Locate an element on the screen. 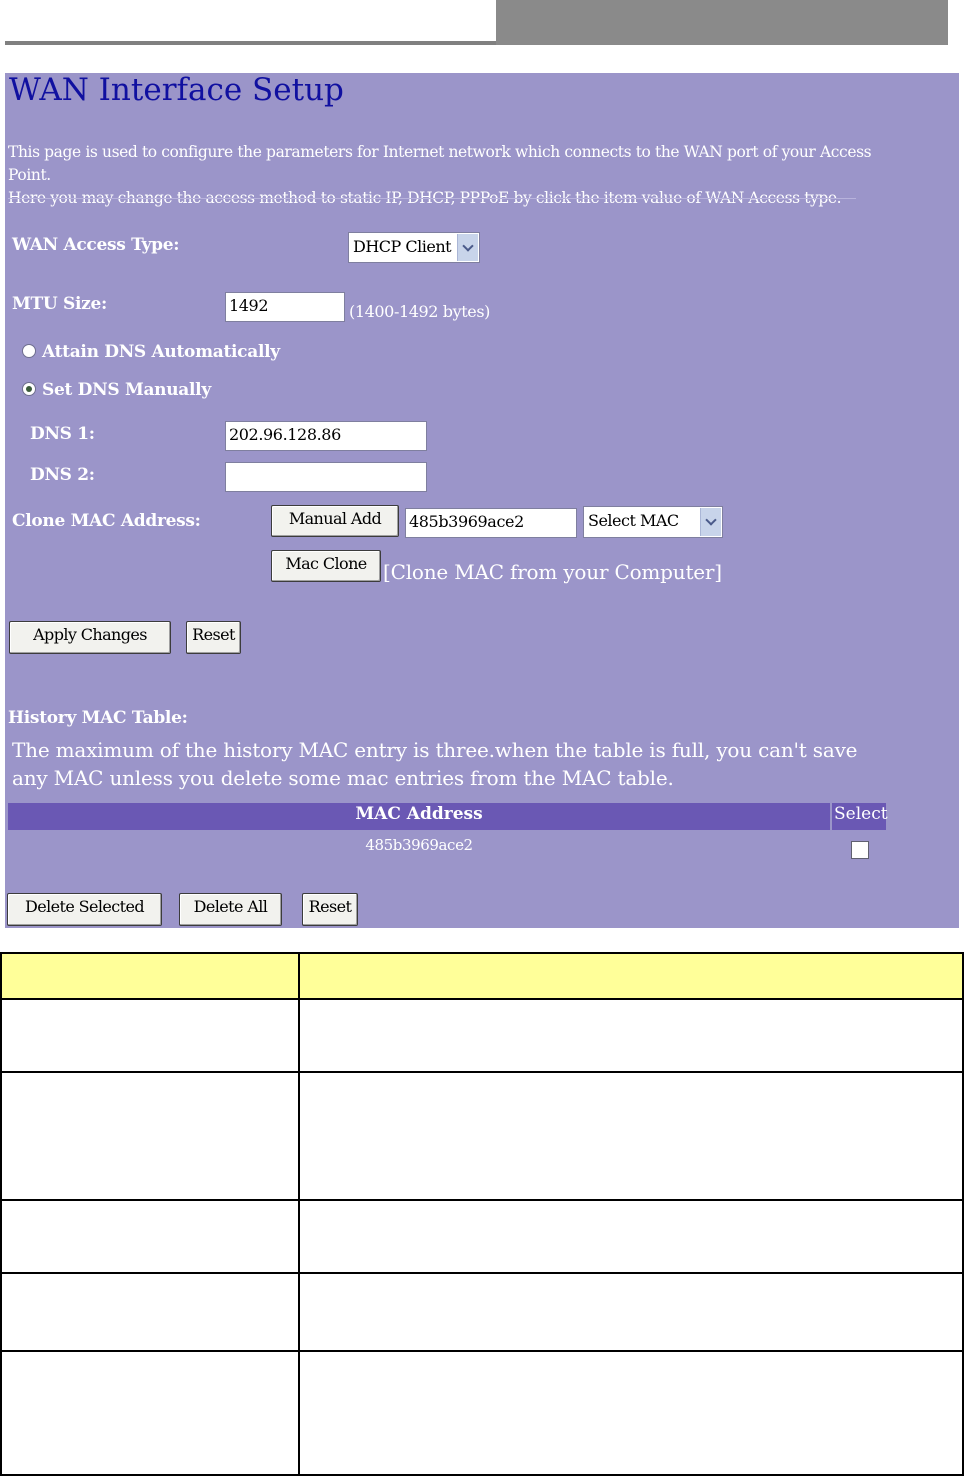  table-row: 485b3969ace2 is located at coordinates (419, 848).